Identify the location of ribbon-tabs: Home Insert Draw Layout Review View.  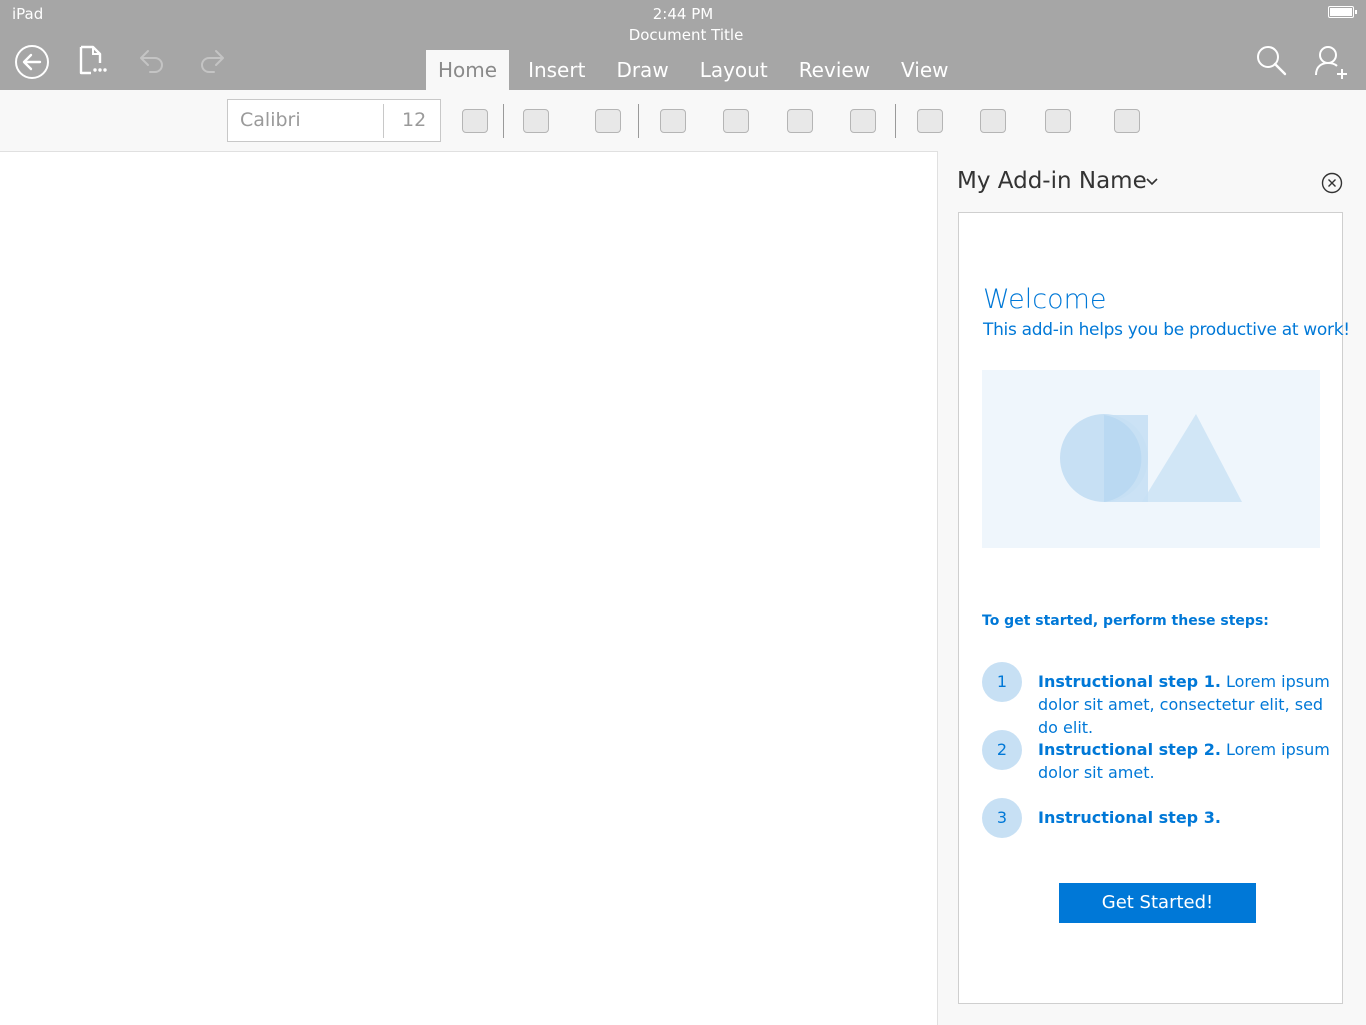
(697, 70).